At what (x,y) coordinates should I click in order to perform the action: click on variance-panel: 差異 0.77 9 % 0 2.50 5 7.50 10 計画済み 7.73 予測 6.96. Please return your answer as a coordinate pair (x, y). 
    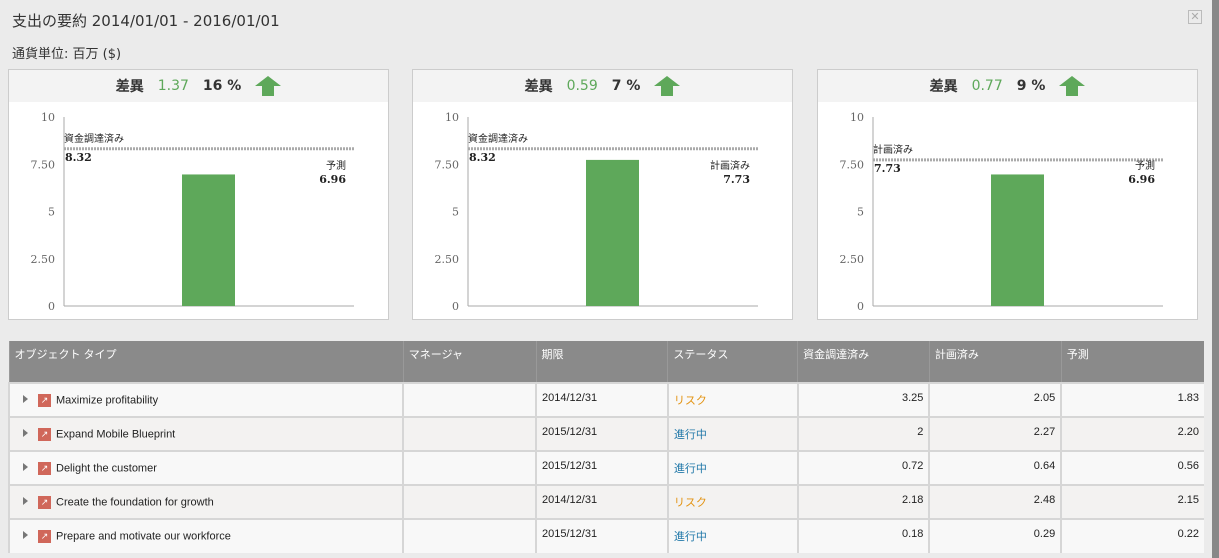
    Looking at the image, I should click on (1007, 194).